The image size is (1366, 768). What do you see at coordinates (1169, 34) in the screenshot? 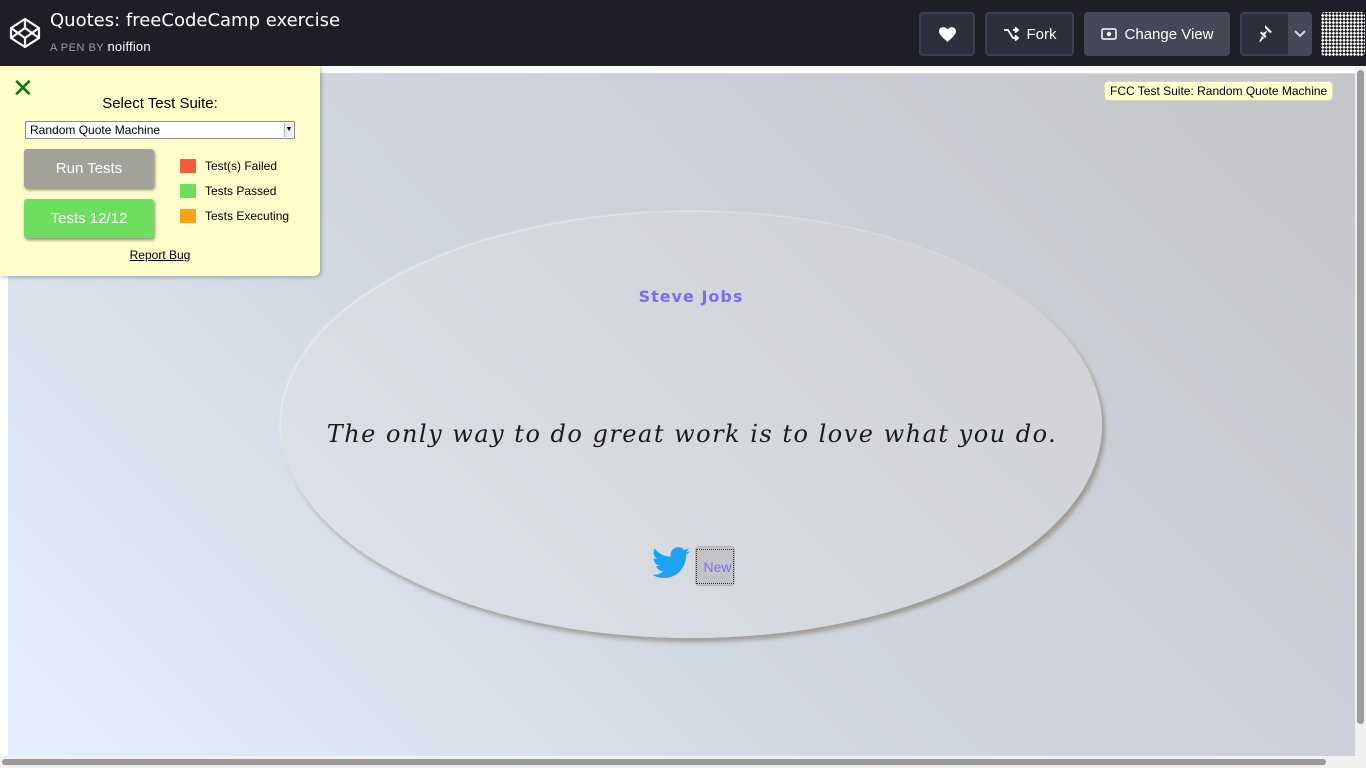
I see `change-view-label: Change View` at bounding box center [1169, 34].